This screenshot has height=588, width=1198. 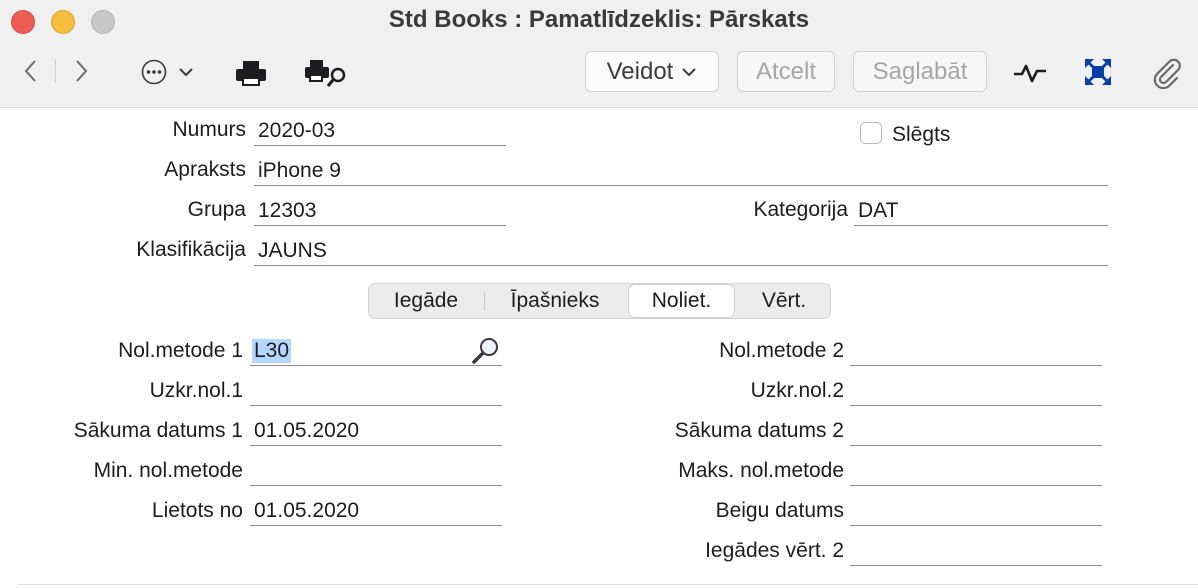 What do you see at coordinates (599, 19) in the screenshot?
I see `window-title: Std Books : Pamatlīdzeklis: Pārskats` at bounding box center [599, 19].